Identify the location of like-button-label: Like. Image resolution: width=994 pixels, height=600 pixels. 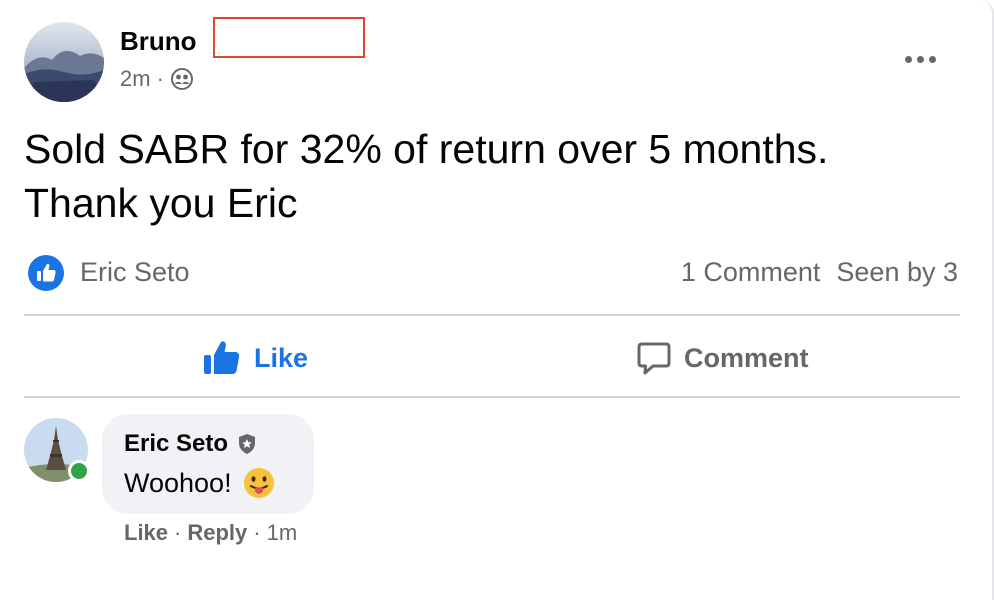
(281, 357).